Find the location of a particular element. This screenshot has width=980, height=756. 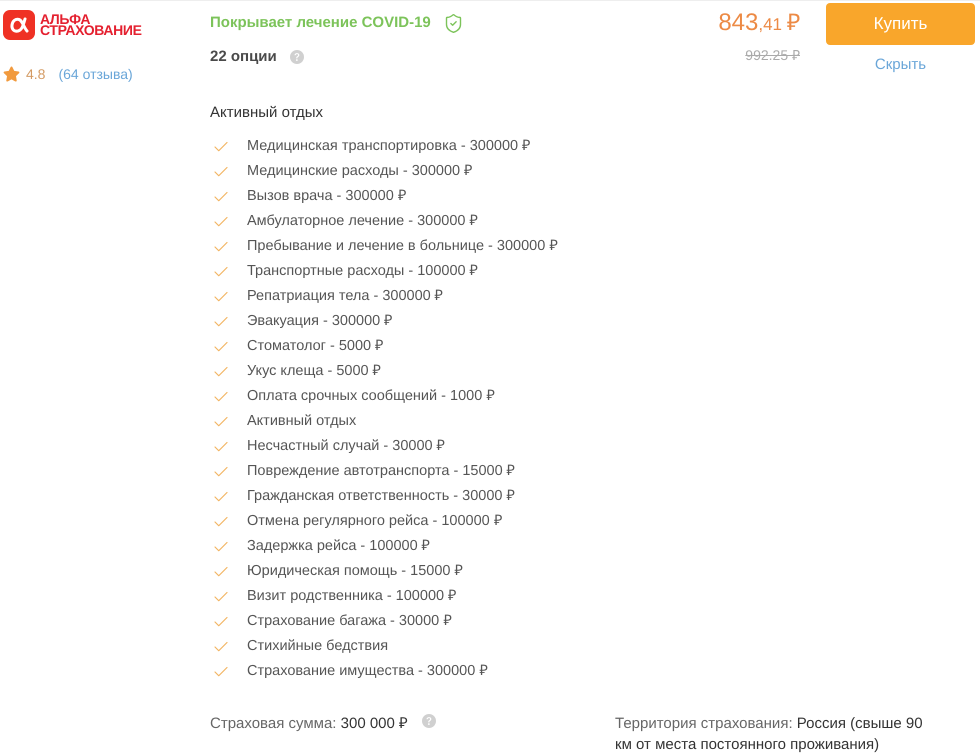

option-text: Транспортные расходы - 100000 ₽ is located at coordinates (362, 271).